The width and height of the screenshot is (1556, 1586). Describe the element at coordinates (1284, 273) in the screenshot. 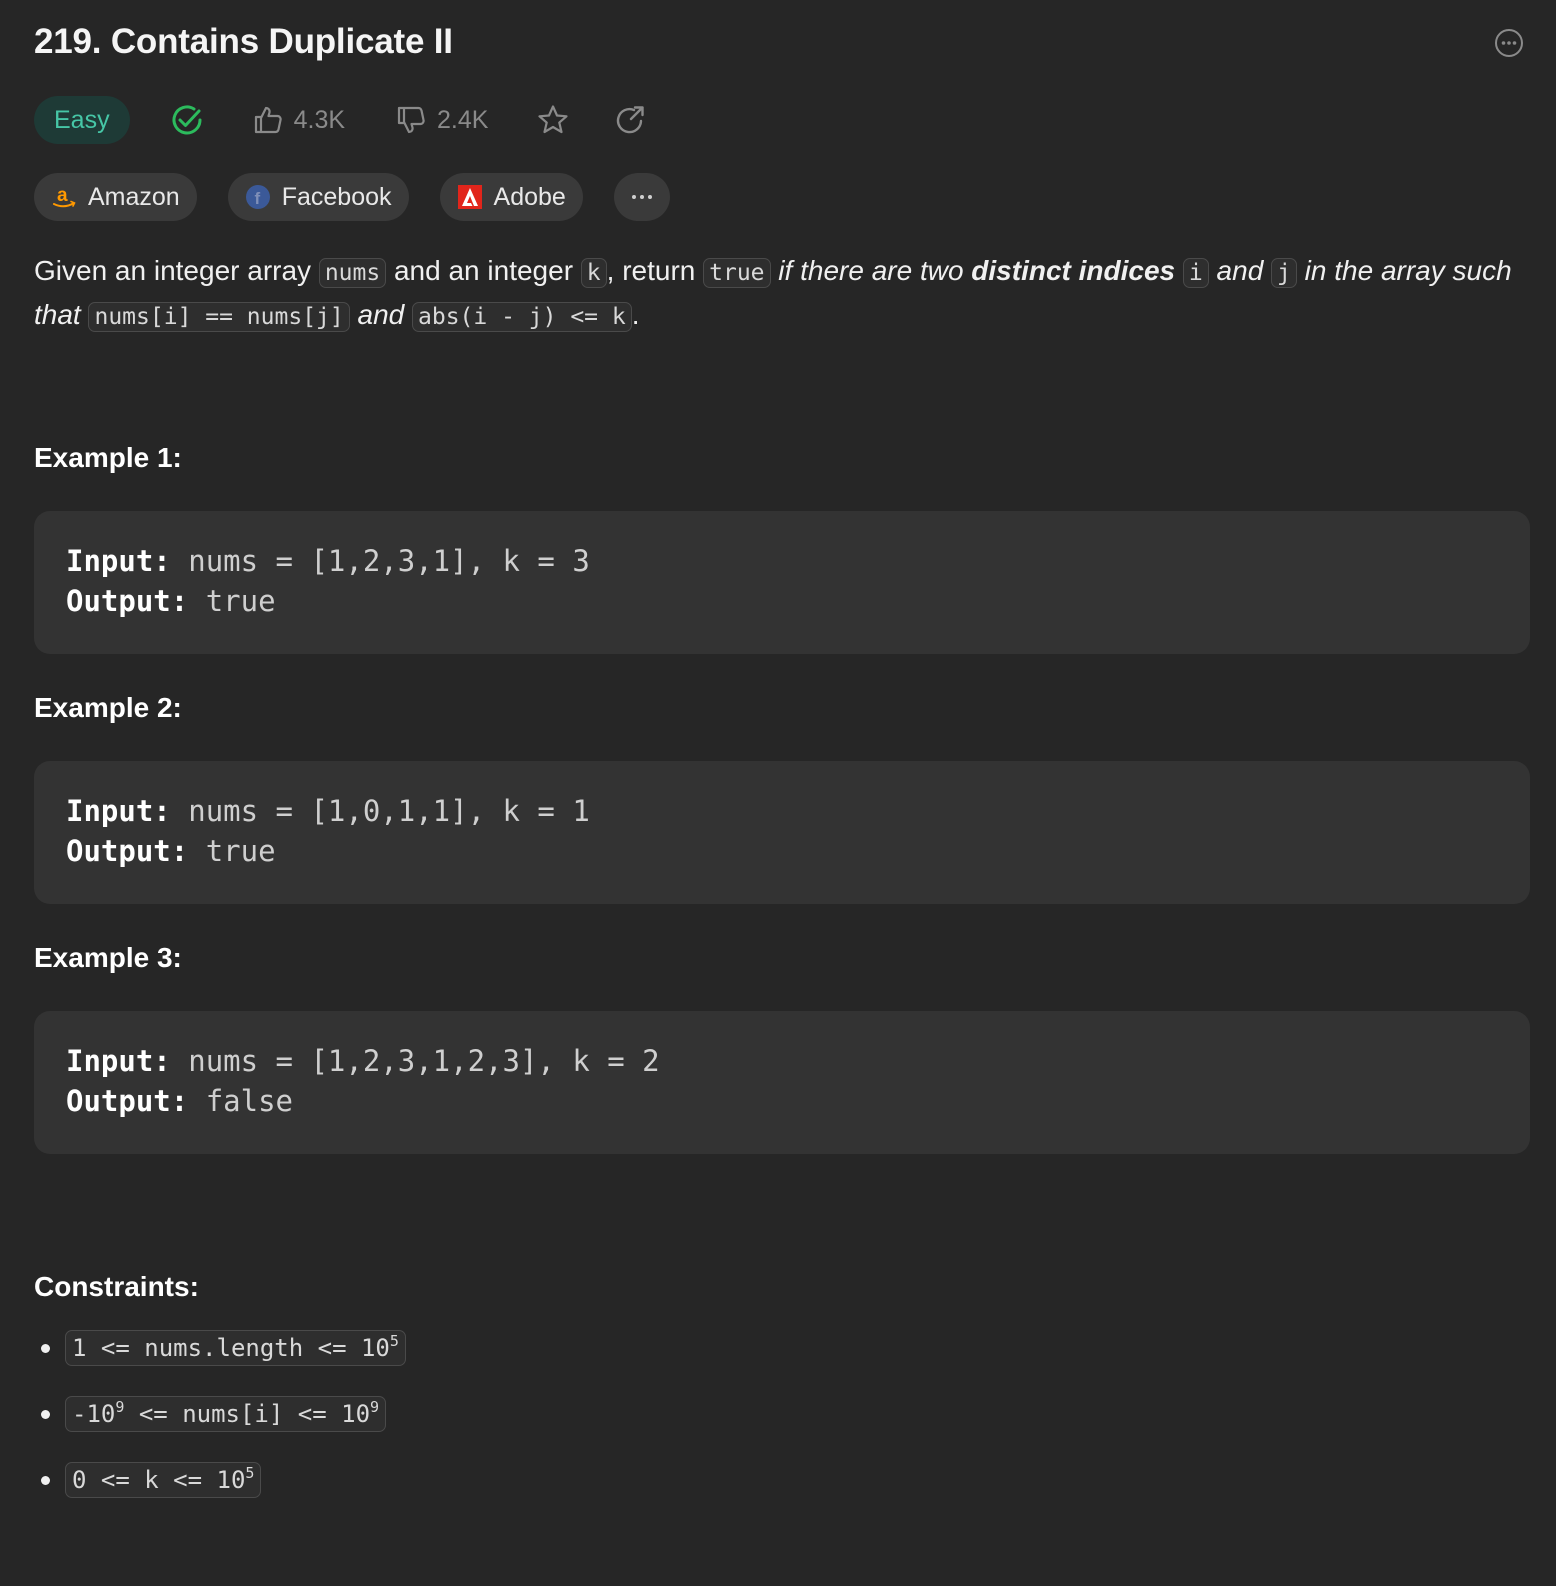

I see `inline-code-j: j` at that location.